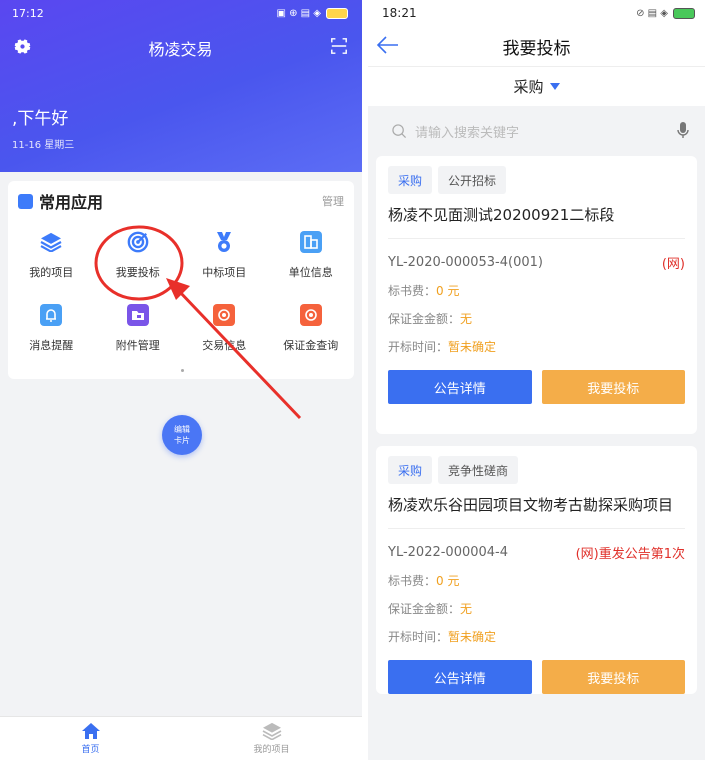 The width and height of the screenshot is (705, 760). Describe the element at coordinates (138, 315) in the screenshot. I see `folder-icon` at that location.